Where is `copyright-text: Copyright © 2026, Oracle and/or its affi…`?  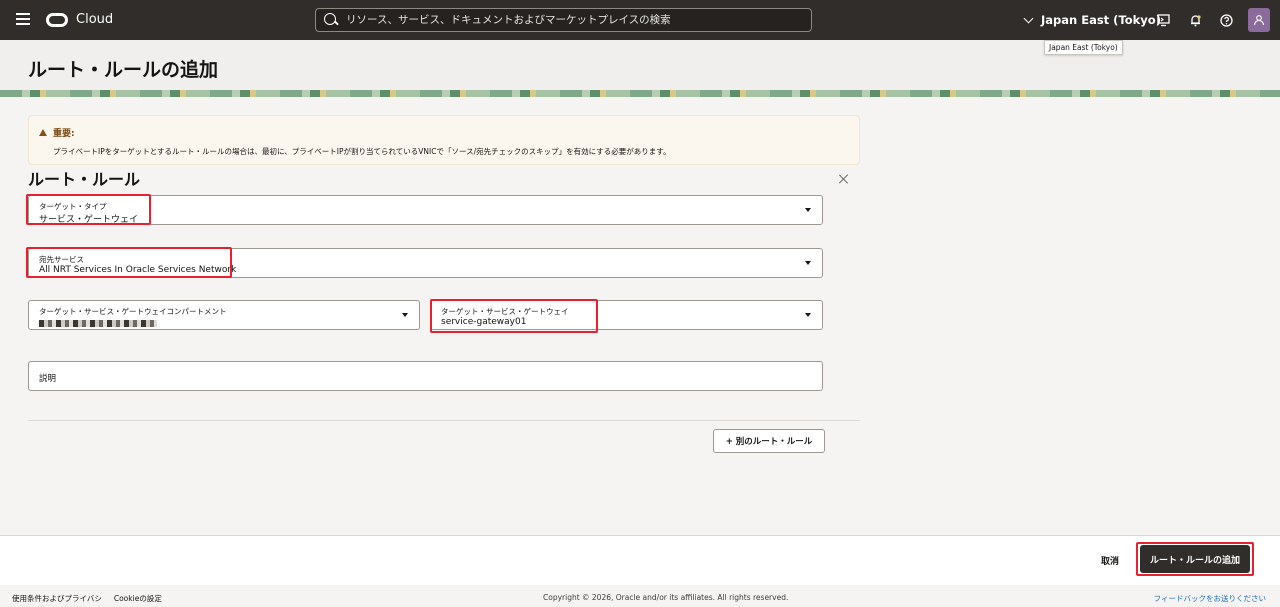
copyright-text: Copyright © 2026, Oracle and/or its affi… is located at coordinates (666, 597).